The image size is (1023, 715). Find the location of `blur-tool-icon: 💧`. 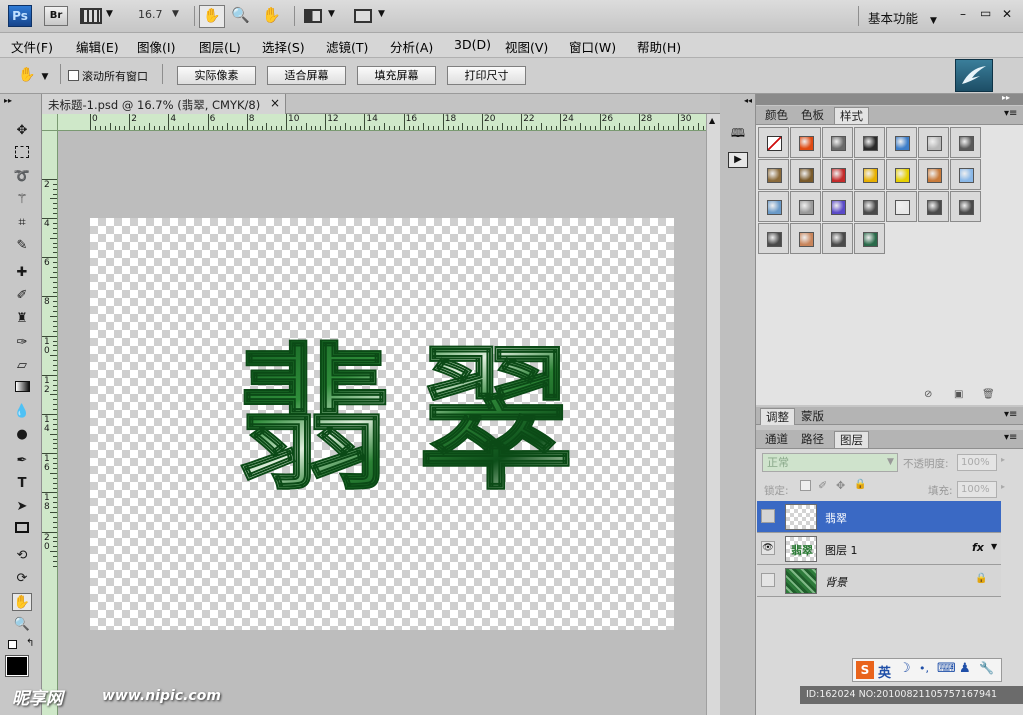

blur-tool-icon: 💧 is located at coordinates (22, 412).